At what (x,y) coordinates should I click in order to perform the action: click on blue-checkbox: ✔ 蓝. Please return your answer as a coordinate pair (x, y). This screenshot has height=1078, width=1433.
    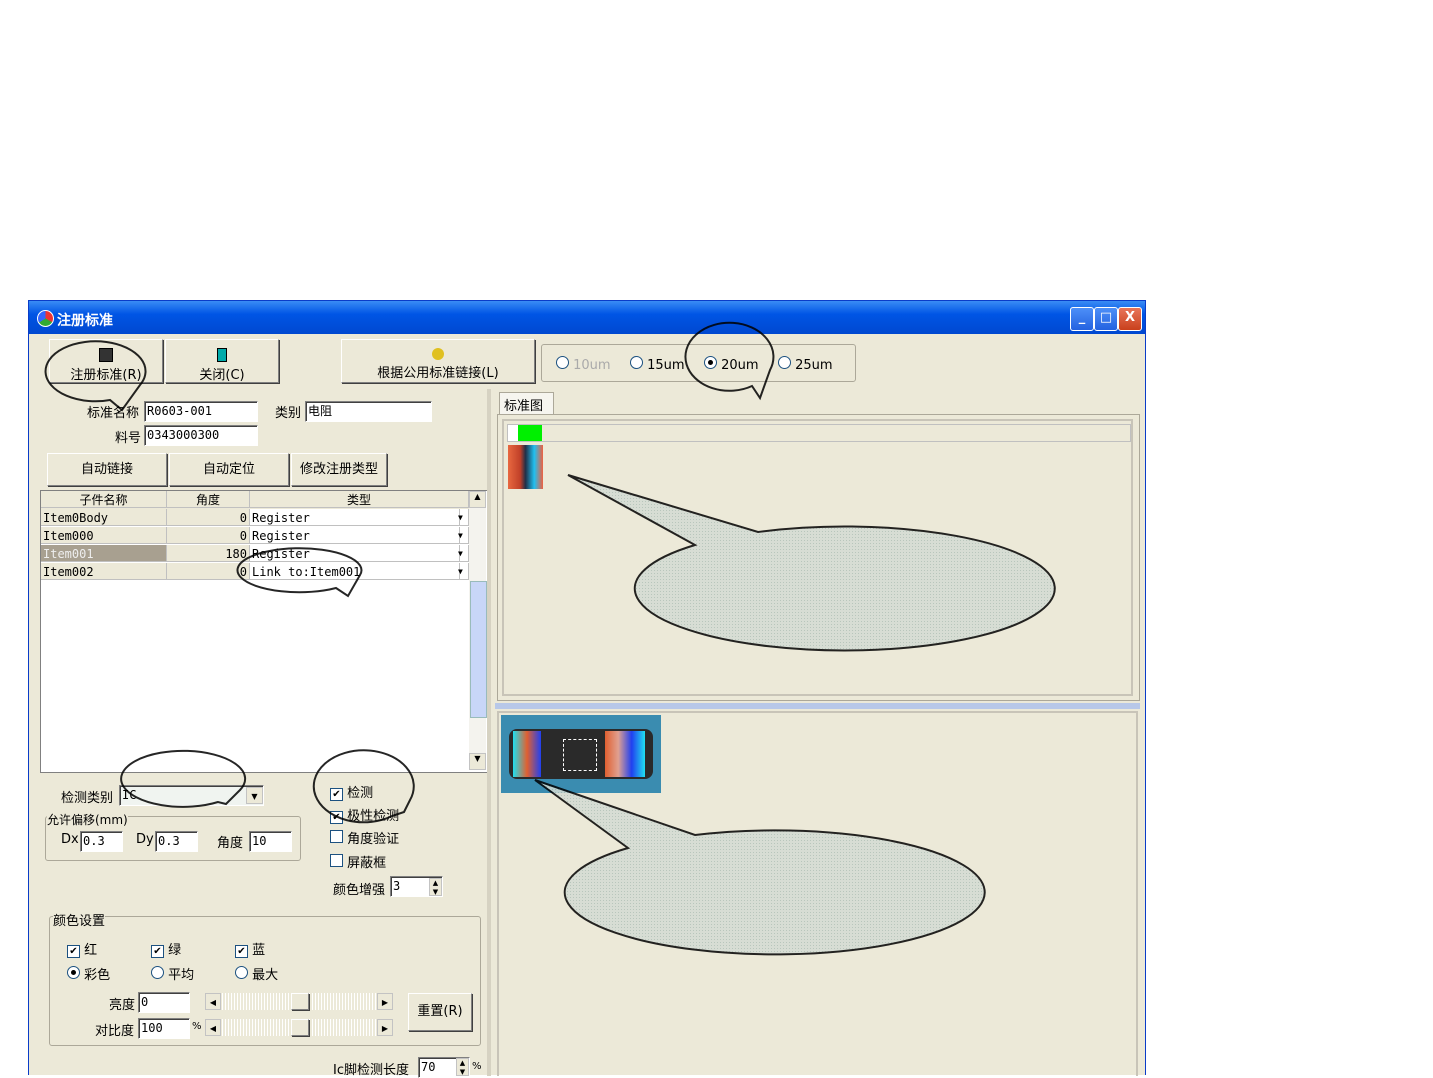
    Looking at the image, I should click on (250, 948).